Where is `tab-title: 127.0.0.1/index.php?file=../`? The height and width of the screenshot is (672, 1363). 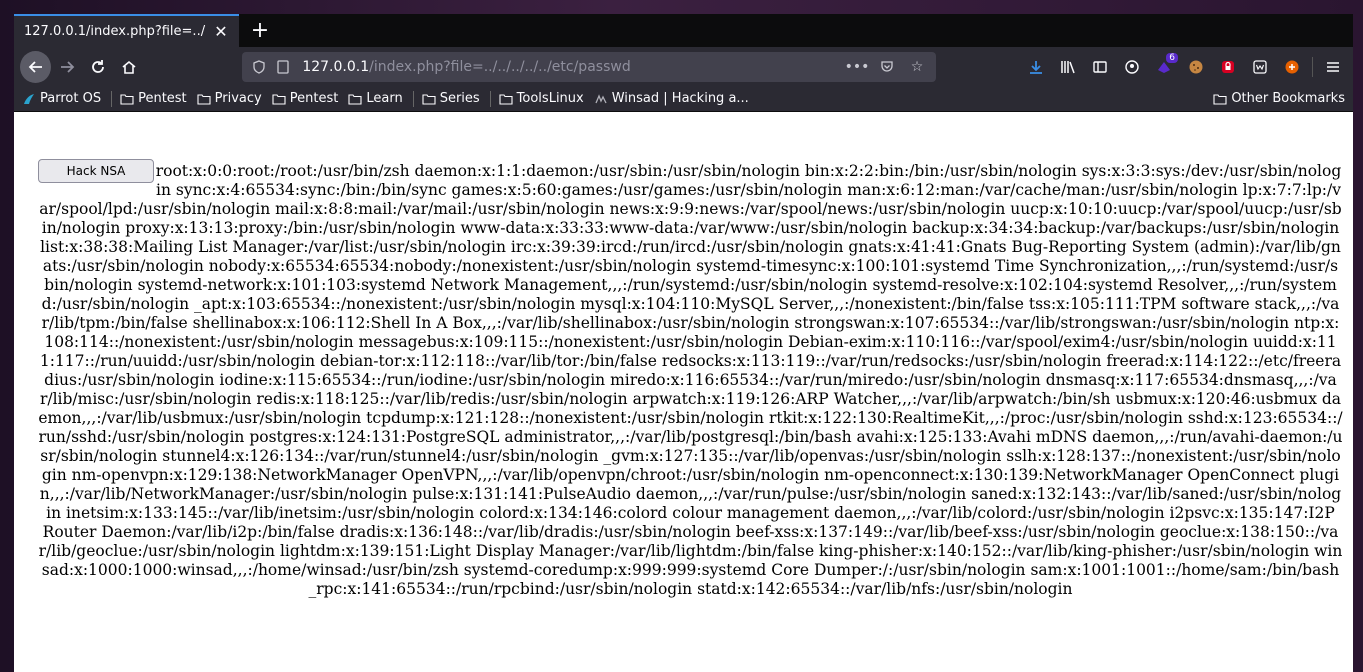
tab-title: 127.0.0.1/index.php?file=../ is located at coordinates (115, 31).